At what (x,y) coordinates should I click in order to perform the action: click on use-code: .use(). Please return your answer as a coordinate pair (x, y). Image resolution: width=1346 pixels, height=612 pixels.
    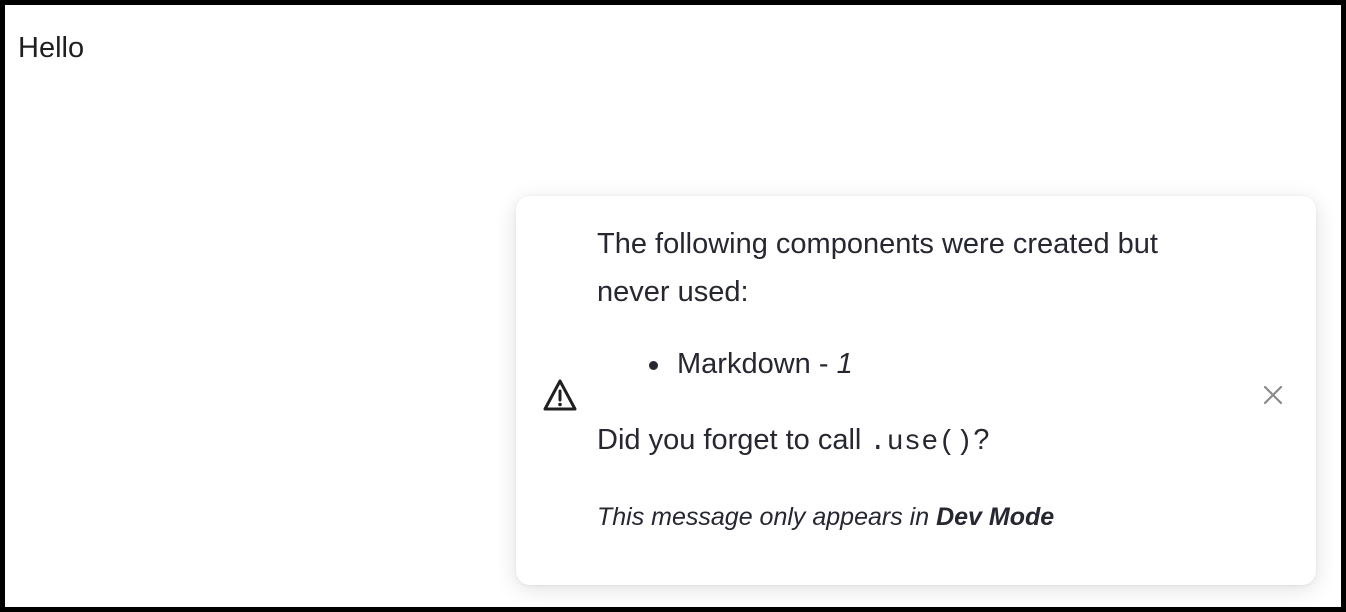
    Looking at the image, I should click on (921, 442).